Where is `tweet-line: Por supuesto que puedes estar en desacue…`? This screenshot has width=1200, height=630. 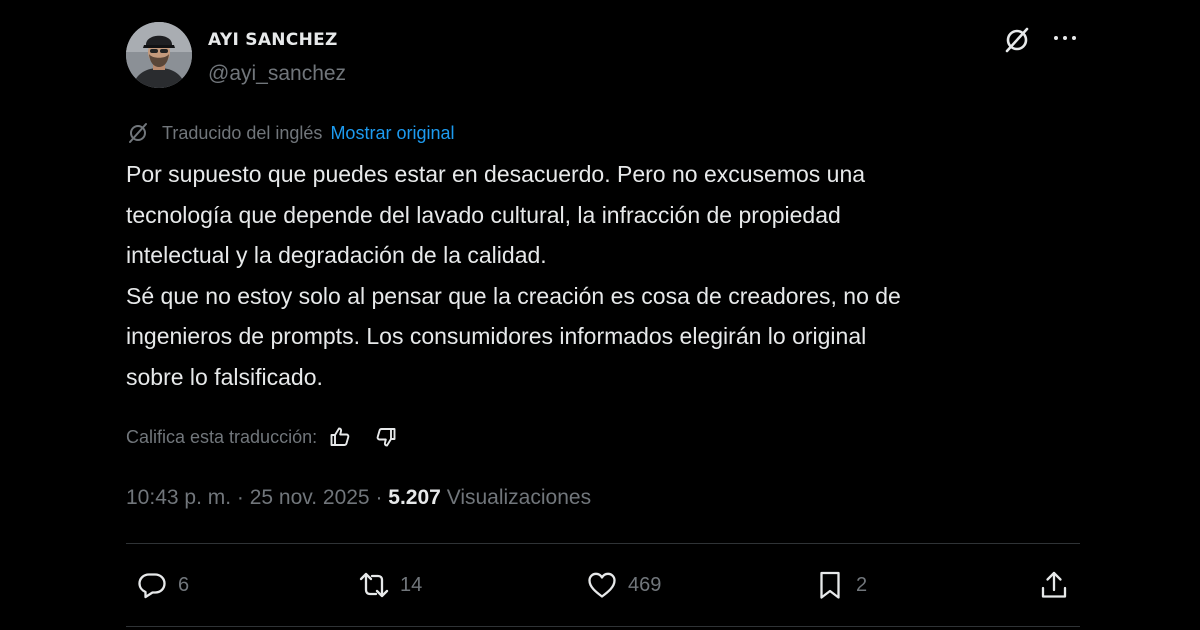 tweet-line: Por supuesto que puedes estar en desacue… is located at coordinates (496, 174).